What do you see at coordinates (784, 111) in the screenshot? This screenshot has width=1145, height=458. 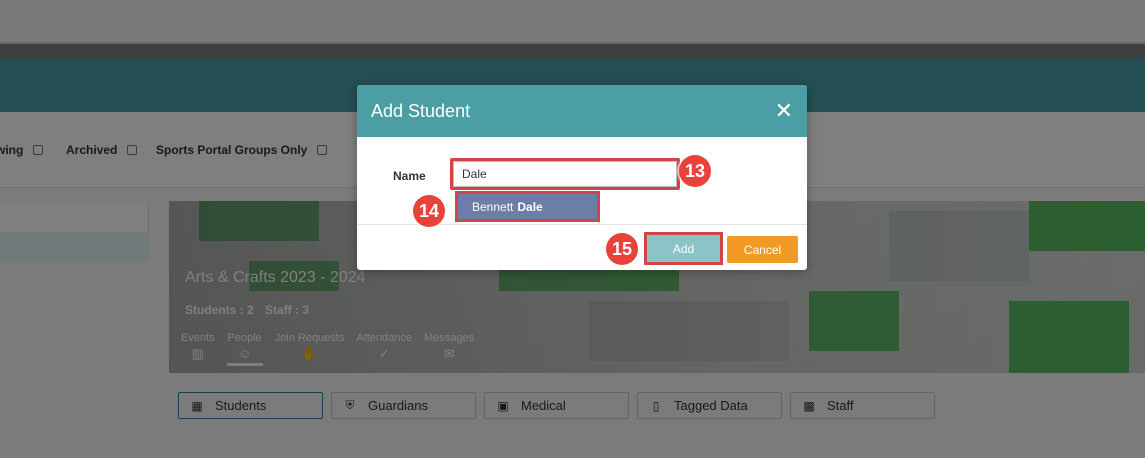 I see `close-icon: ✕` at bounding box center [784, 111].